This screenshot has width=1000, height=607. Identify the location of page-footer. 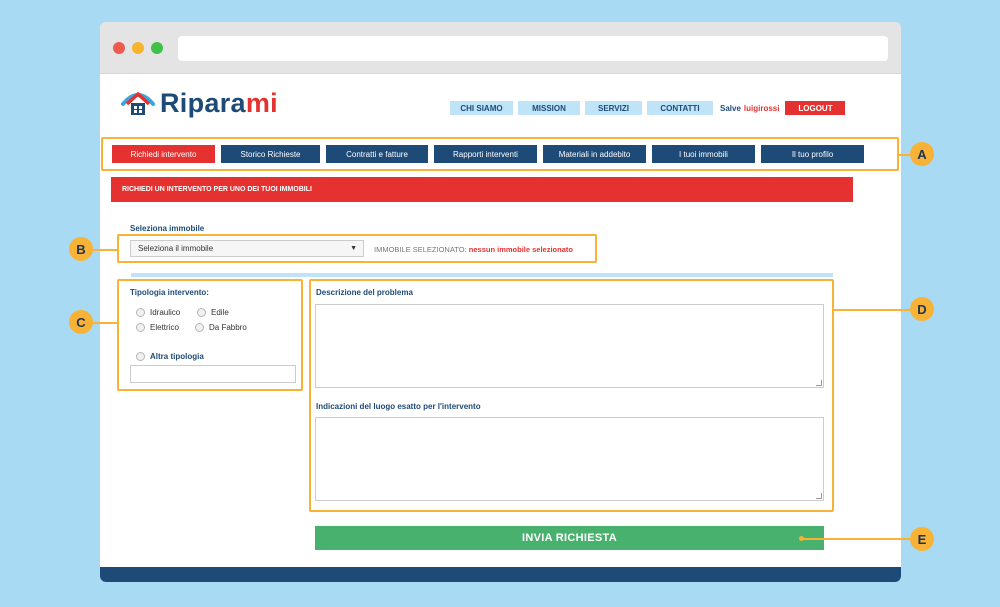
(500, 574).